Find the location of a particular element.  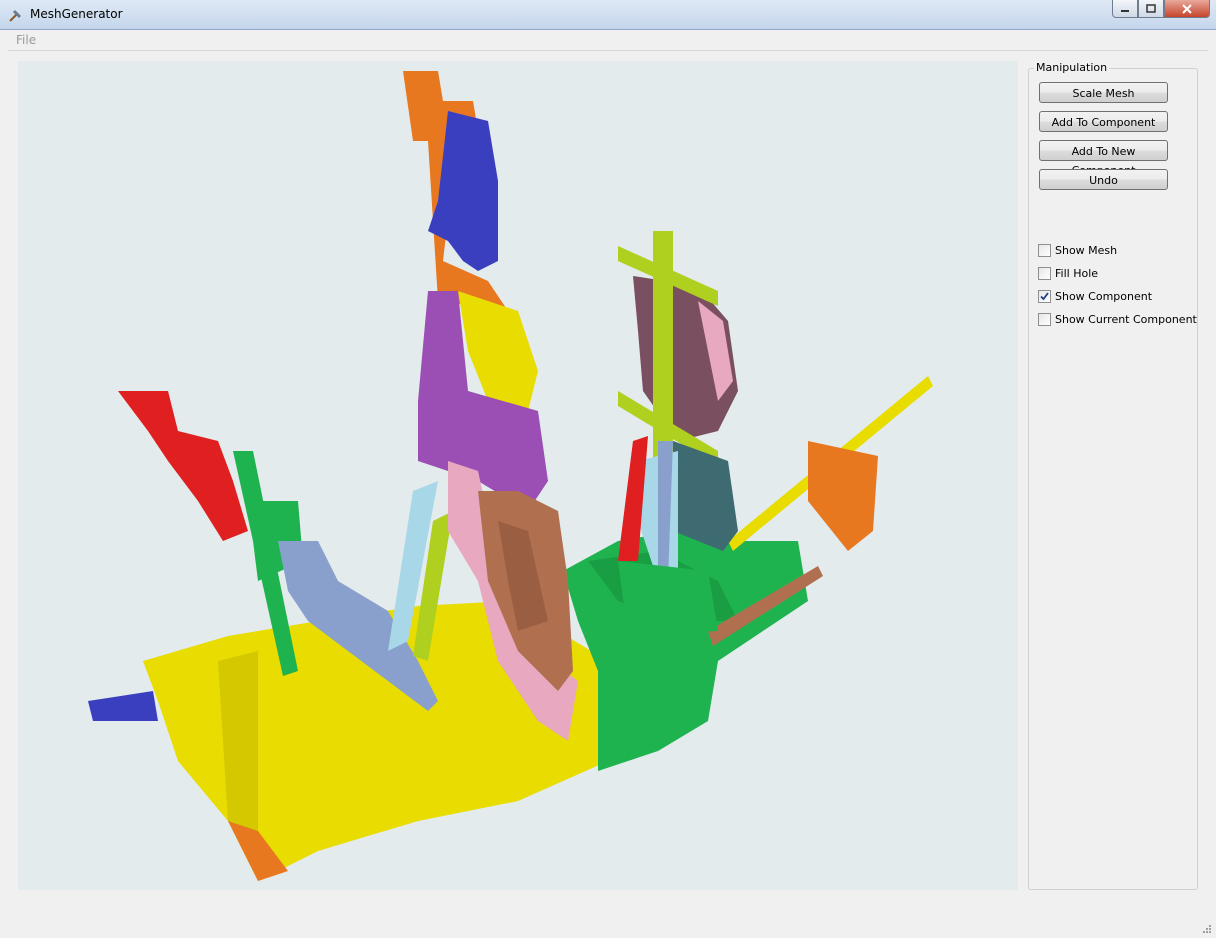

mast-base-green is located at coordinates (668, 598).